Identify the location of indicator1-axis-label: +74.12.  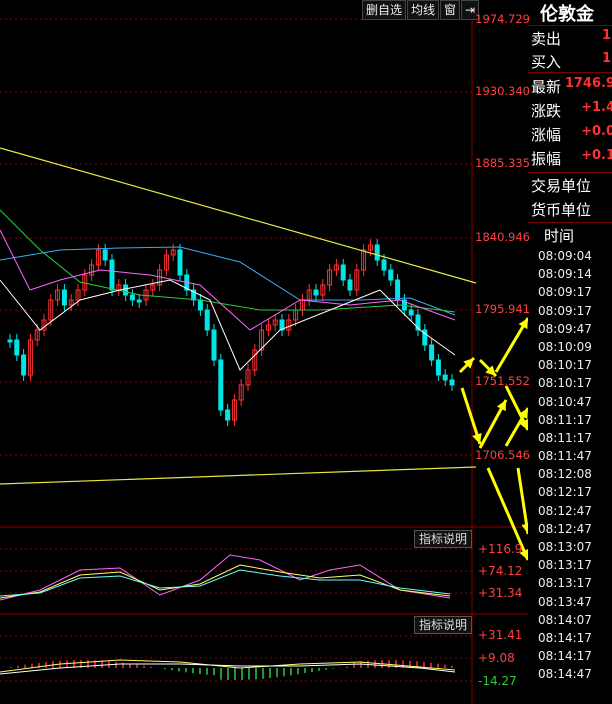
(500, 571).